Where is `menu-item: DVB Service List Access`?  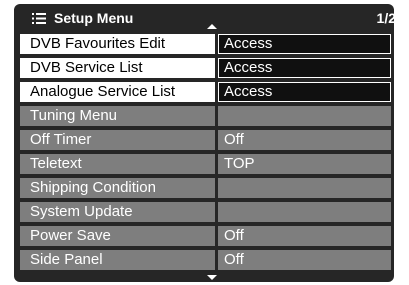 menu-item: DVB Service List Access is located at coordinates (205, 68).